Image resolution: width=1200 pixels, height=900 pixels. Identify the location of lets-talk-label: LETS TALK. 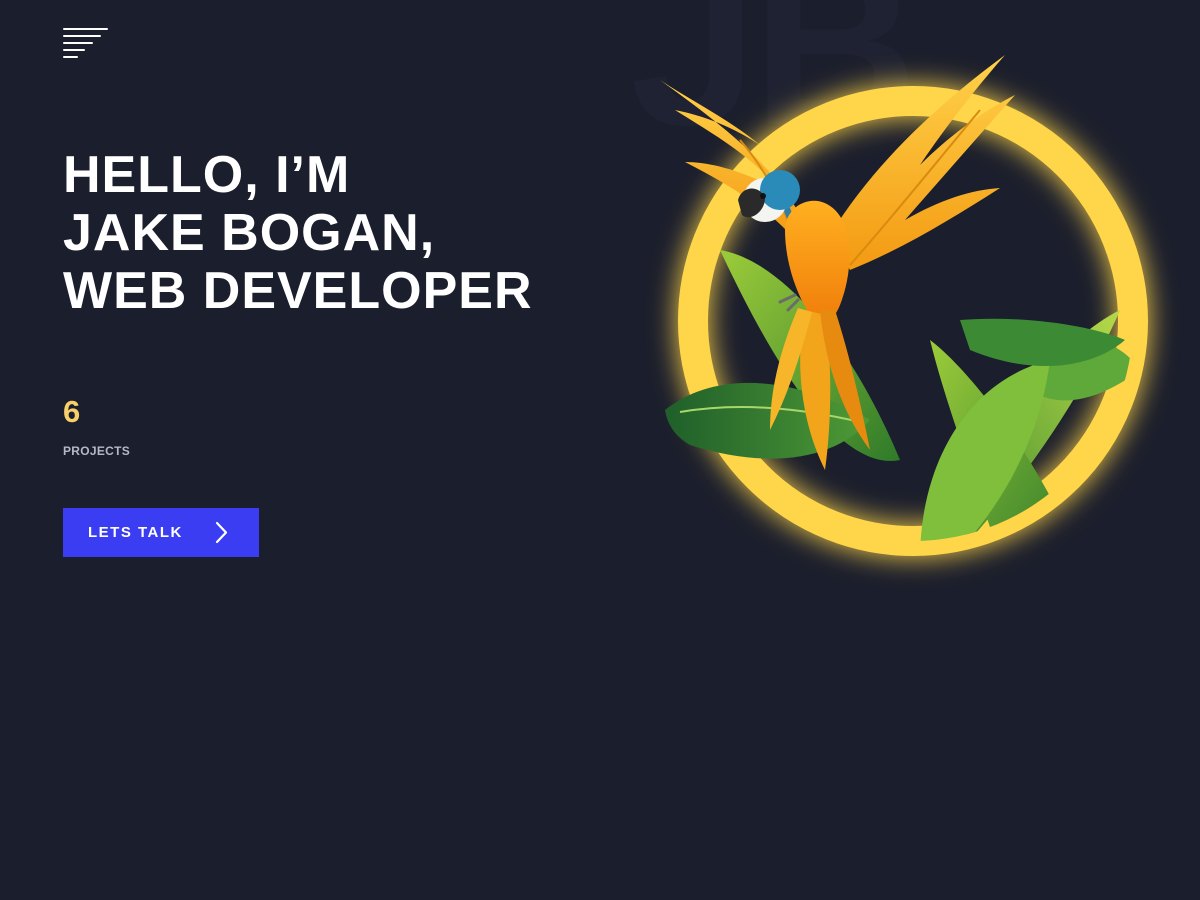
(135, 532).